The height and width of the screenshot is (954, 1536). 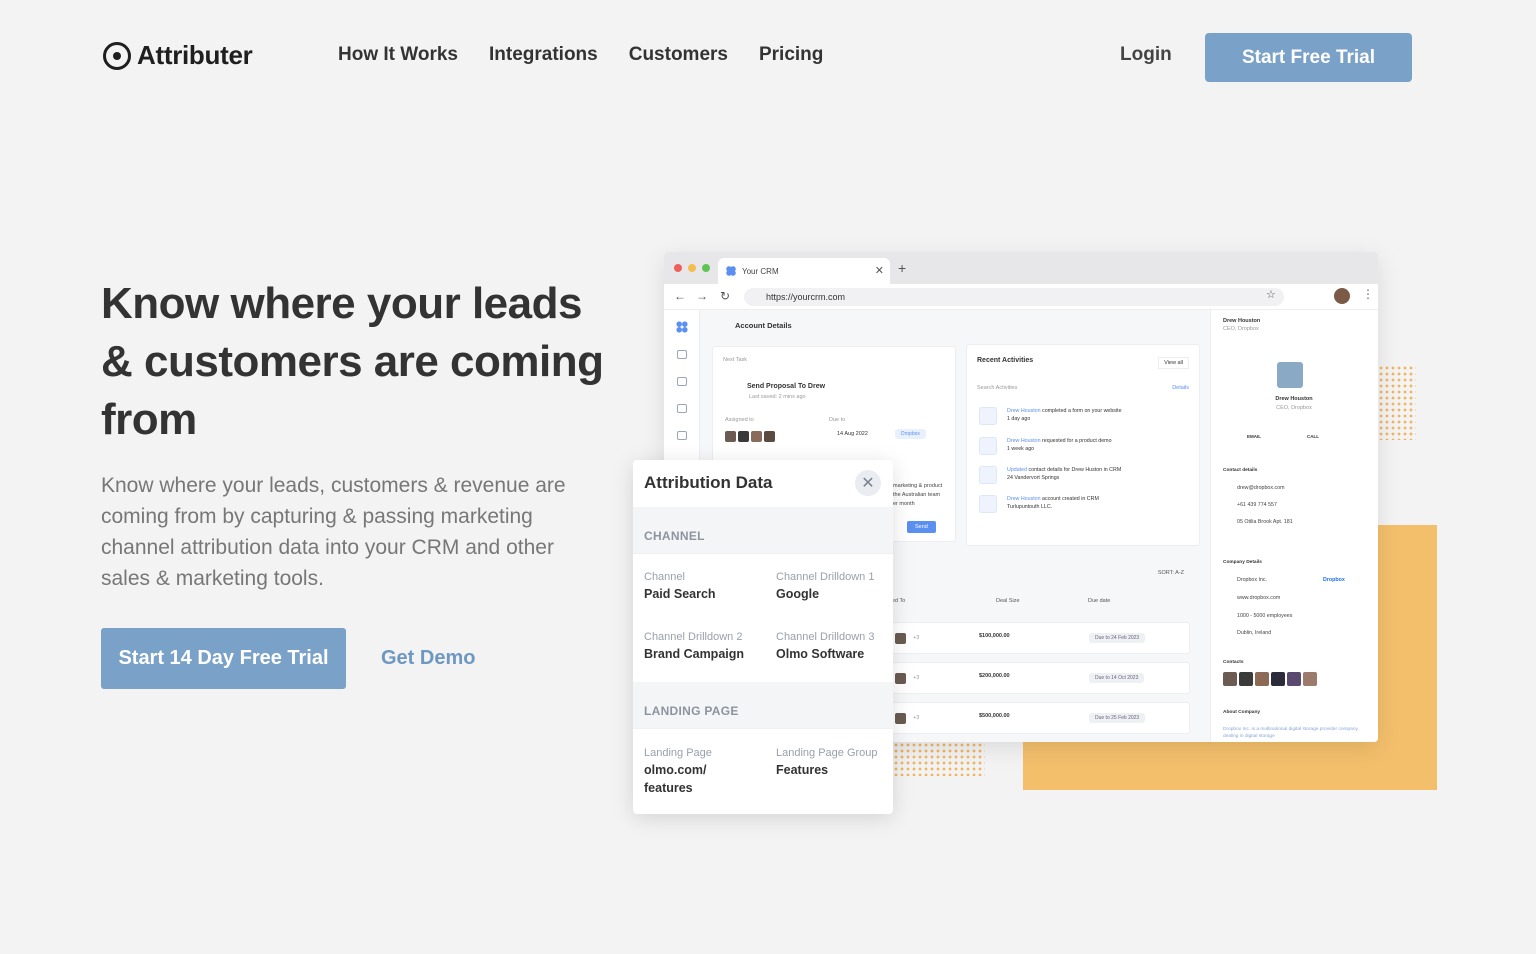 I want to click on bookmark-star-icon: ☆, so click(x=1271, y=295).